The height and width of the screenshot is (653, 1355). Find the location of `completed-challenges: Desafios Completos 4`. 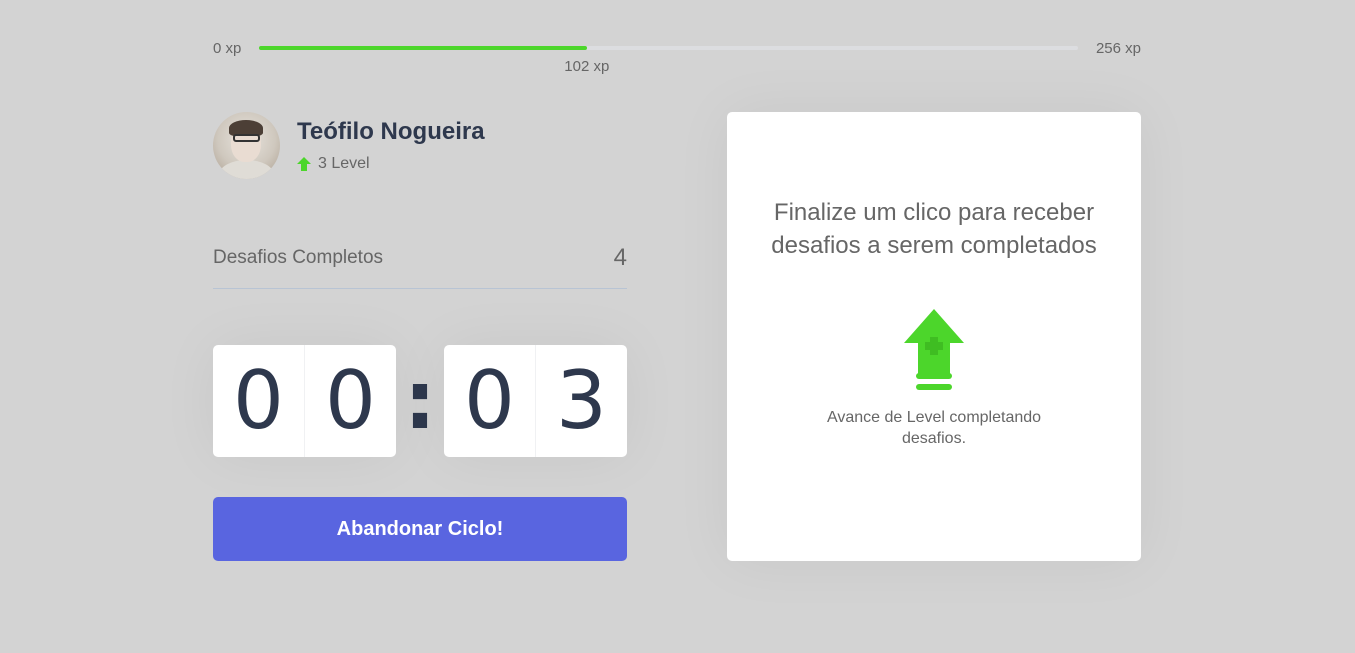

completed-challenges: Desafios Completos 4 is located at coordinates (420, 260).